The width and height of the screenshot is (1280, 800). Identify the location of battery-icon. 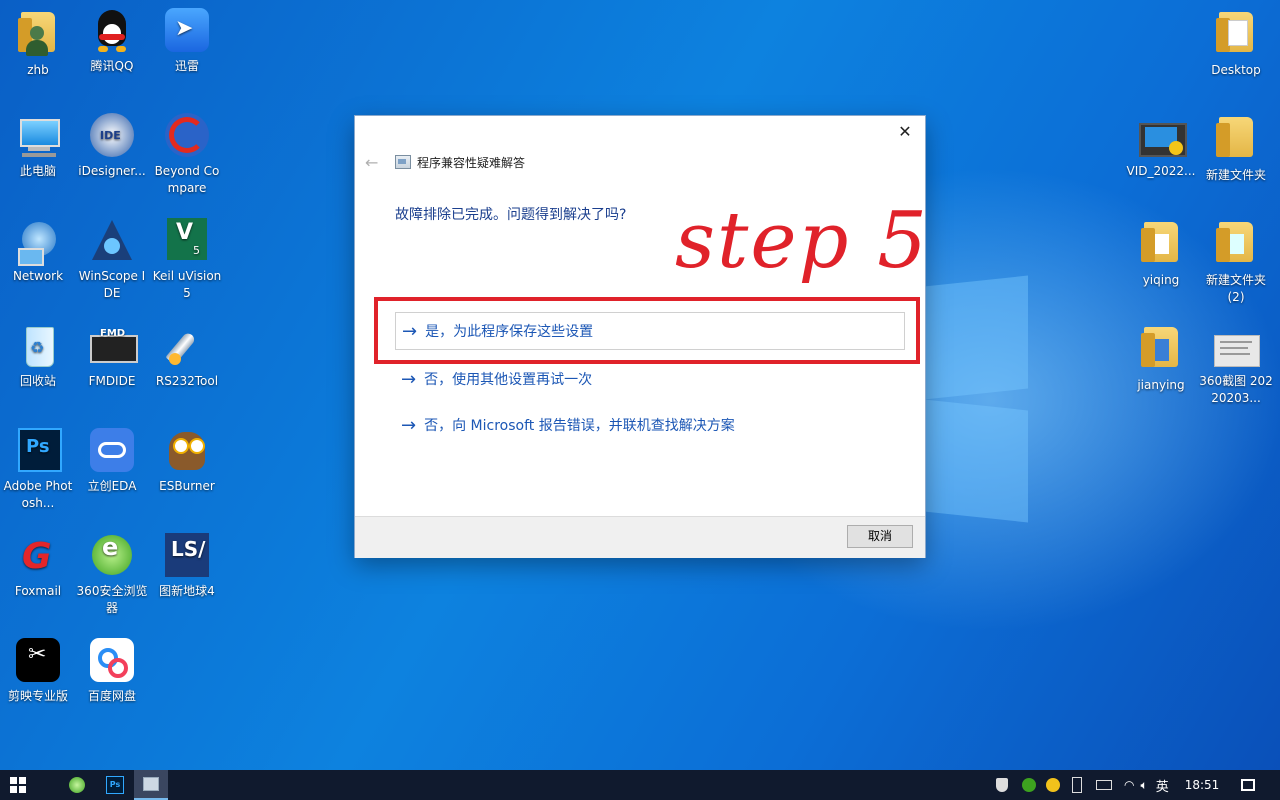
(1104, 785).